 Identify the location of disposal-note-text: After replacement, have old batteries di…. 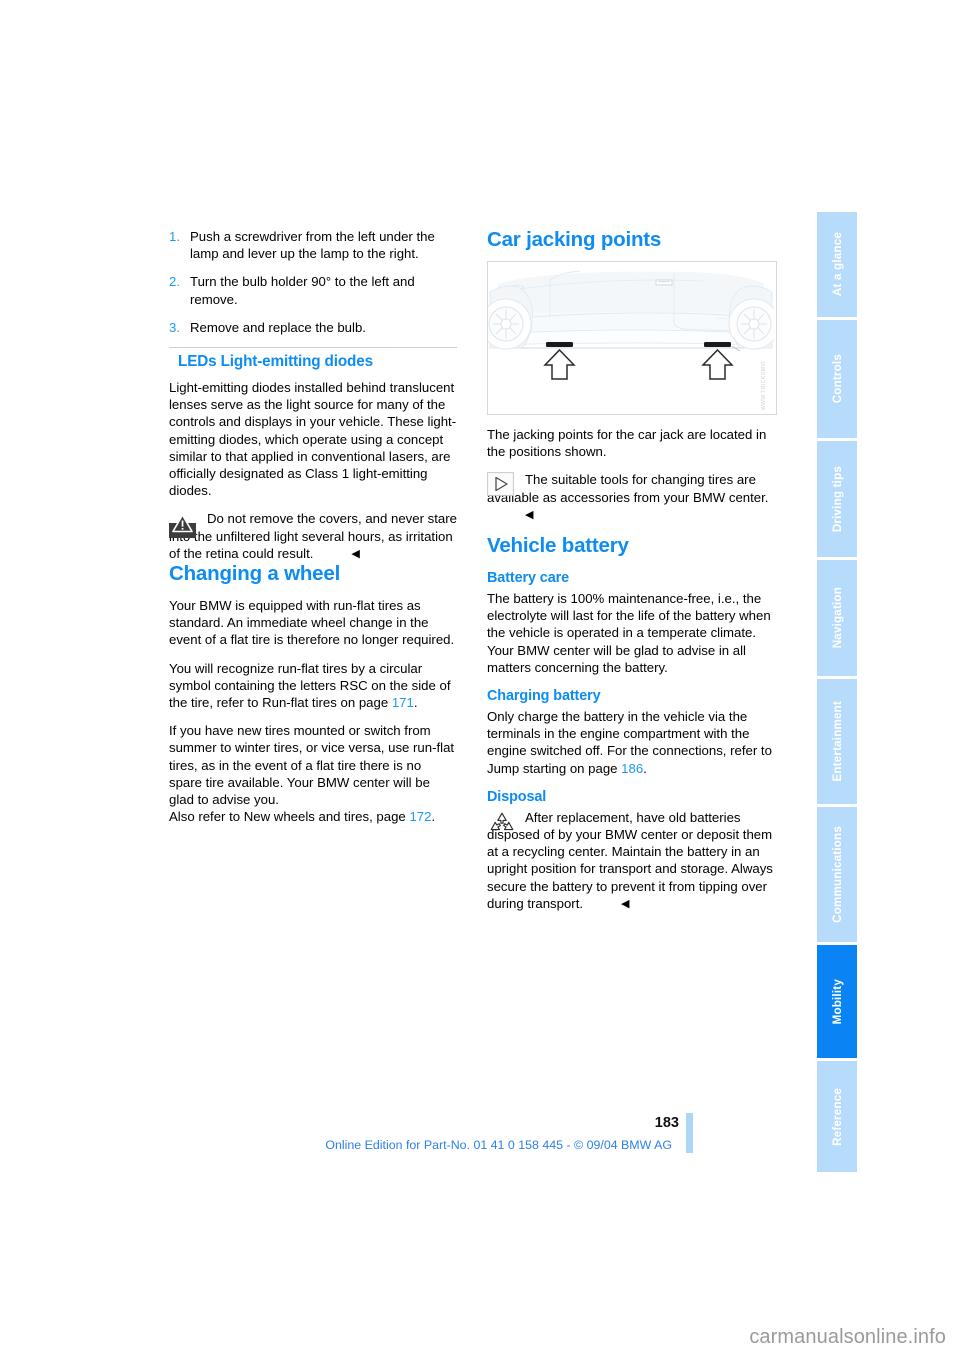
(631, 860).